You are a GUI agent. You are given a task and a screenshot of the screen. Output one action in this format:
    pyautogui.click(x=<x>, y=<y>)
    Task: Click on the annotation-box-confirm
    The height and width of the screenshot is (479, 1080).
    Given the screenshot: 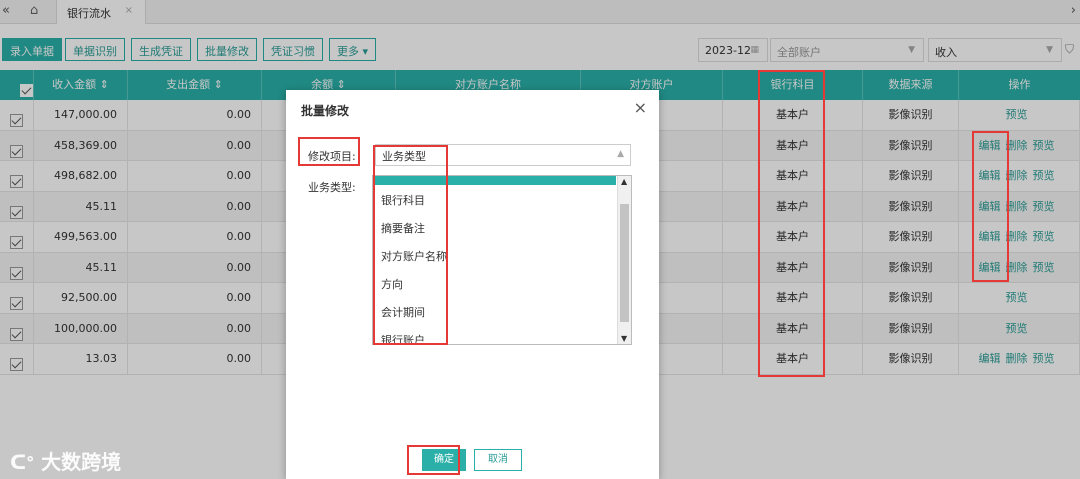 What is the action you would take?
    pyautogui.click(x=433, y=460)
    